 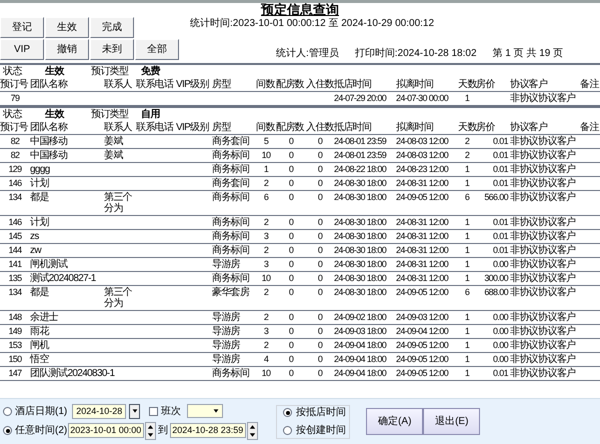 I want to click on table-cell: 测试20240827-1, so click(x=63, y=278).